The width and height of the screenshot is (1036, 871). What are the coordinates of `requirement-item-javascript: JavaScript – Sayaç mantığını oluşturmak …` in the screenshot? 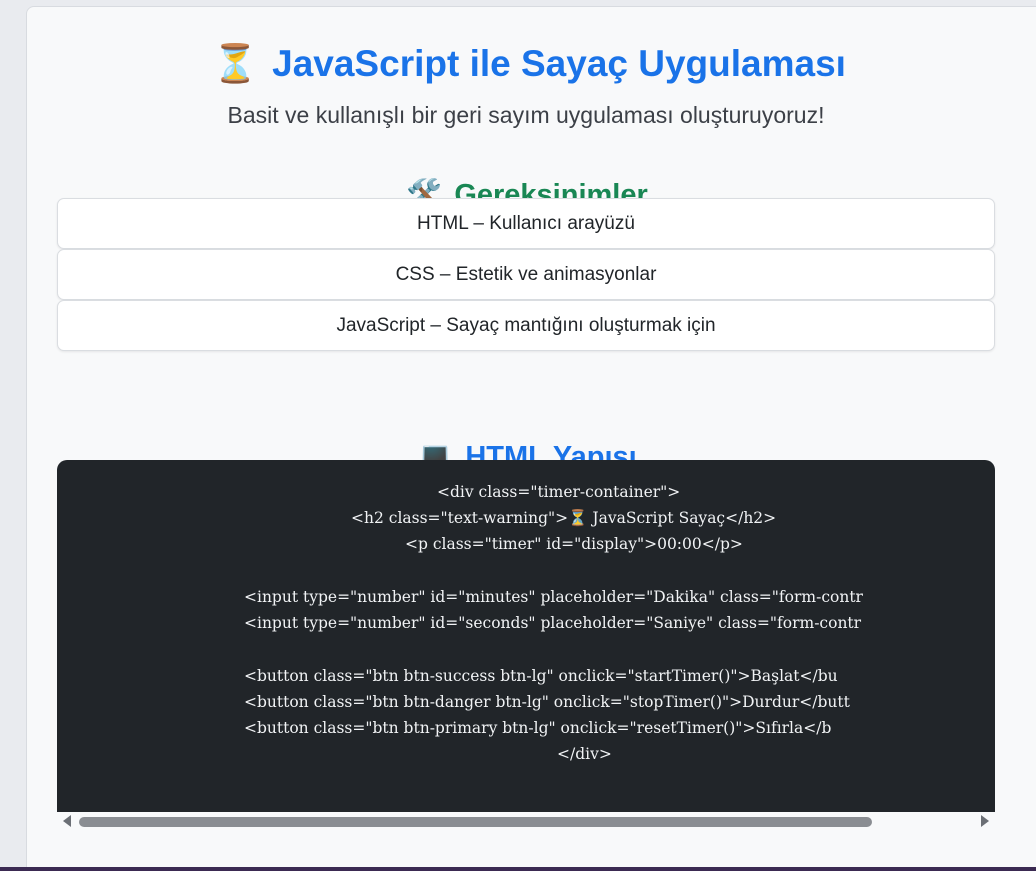 It's located at (526, 325).